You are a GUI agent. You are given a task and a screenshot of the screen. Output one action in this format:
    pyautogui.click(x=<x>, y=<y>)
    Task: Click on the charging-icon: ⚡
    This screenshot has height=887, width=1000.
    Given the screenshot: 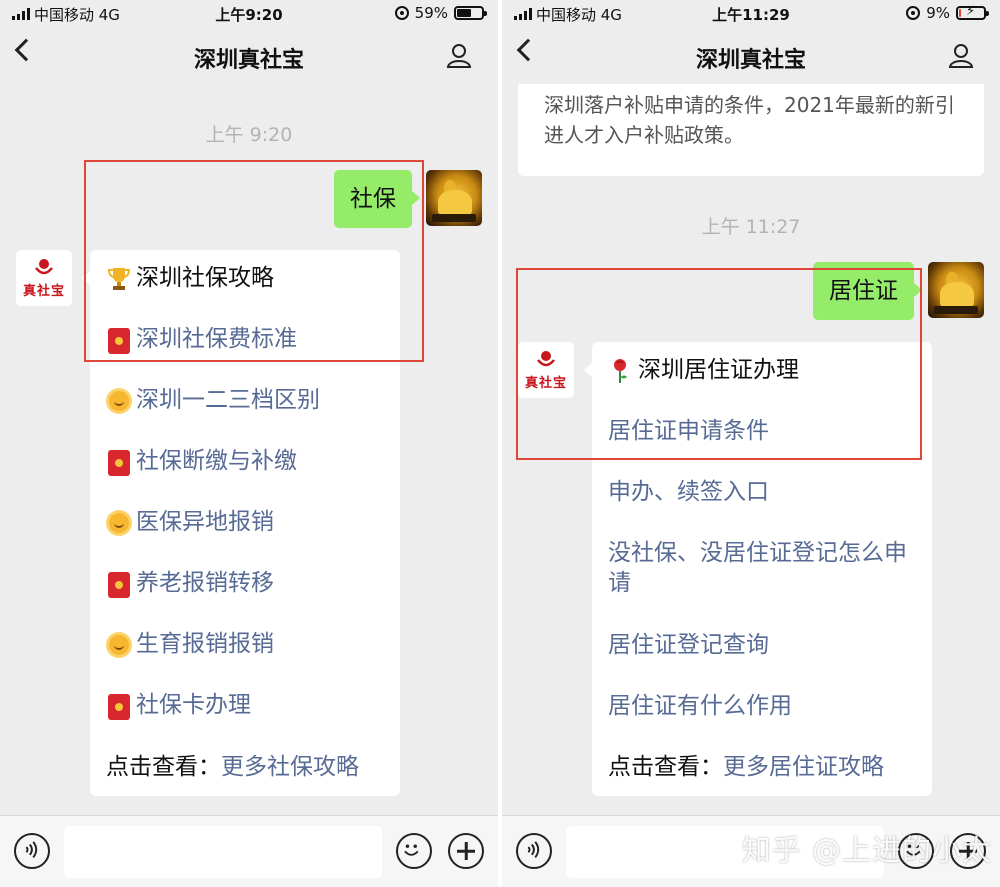 What is the action you would take?
    pyautogui.click(x=971, y=11)
    